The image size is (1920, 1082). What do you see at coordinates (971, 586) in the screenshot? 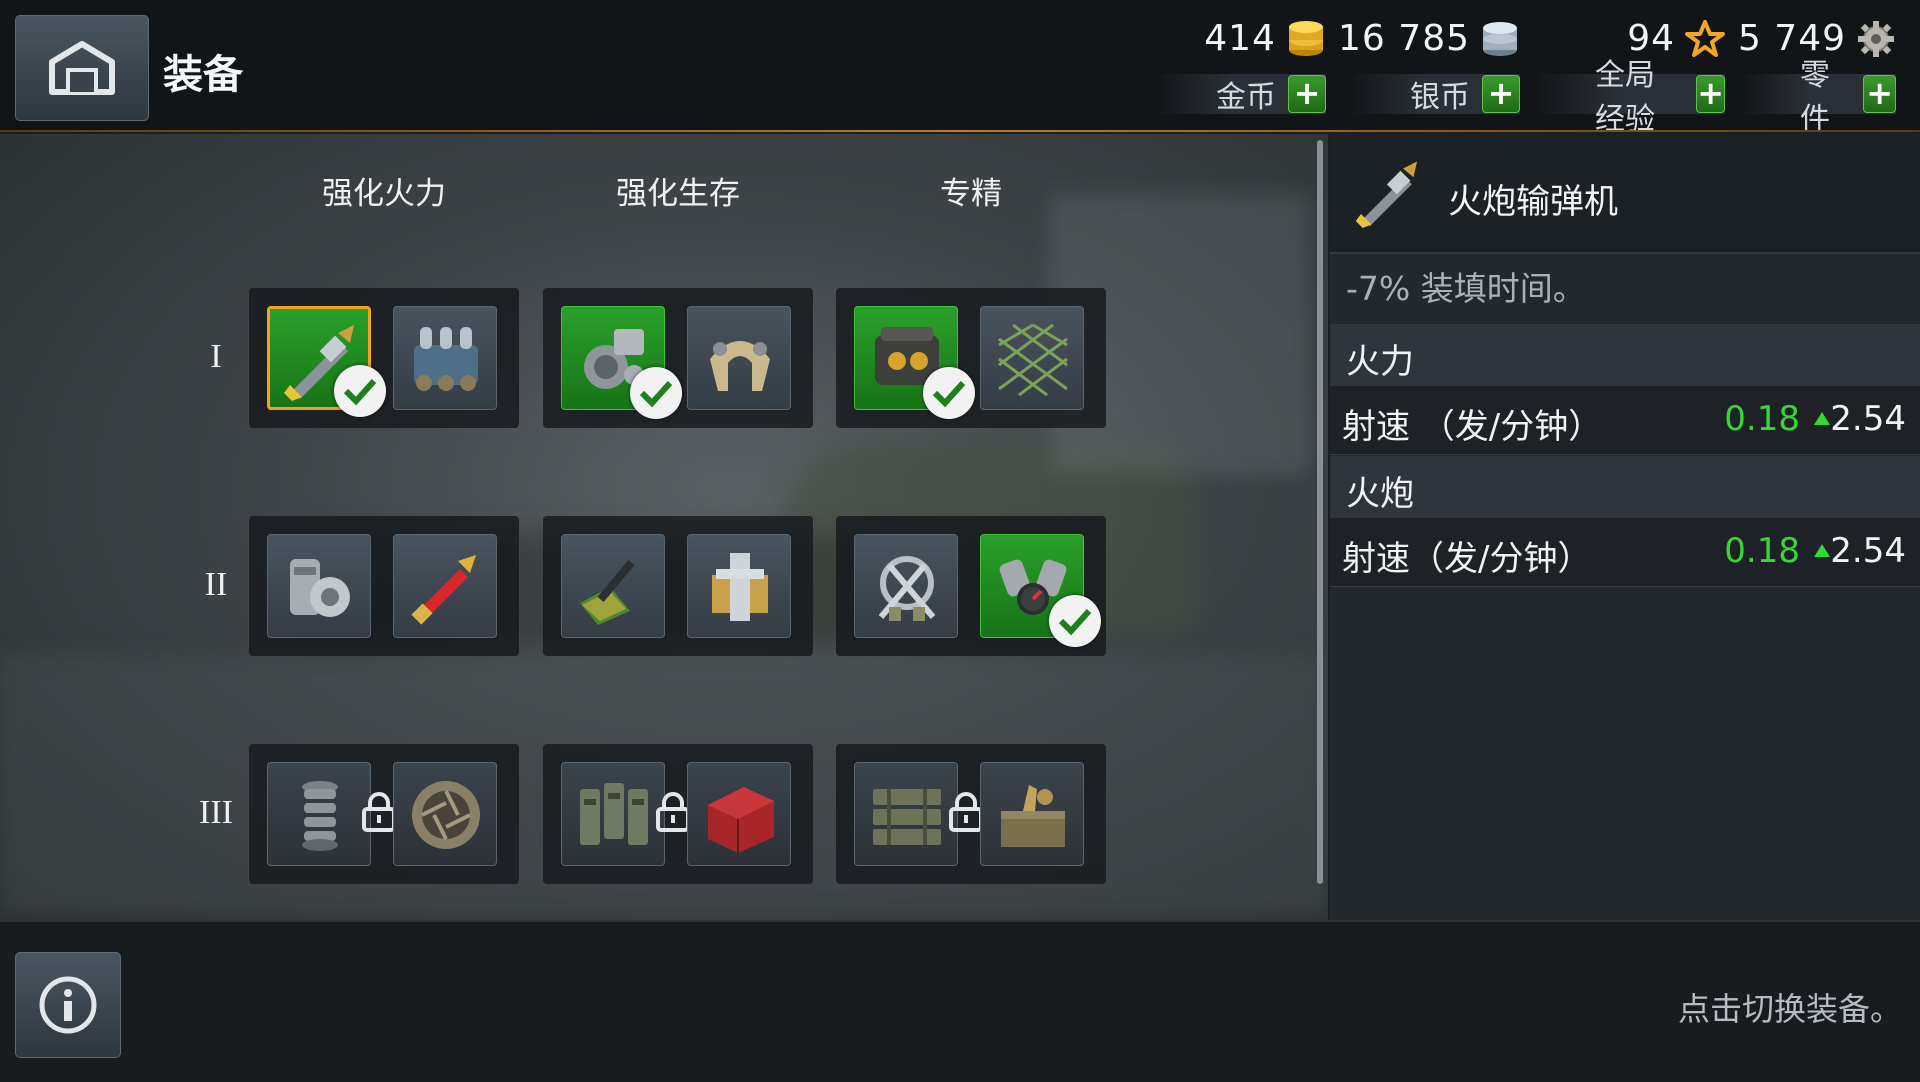
I see `tier2-specialization-group` at bounding box center [971, 586].